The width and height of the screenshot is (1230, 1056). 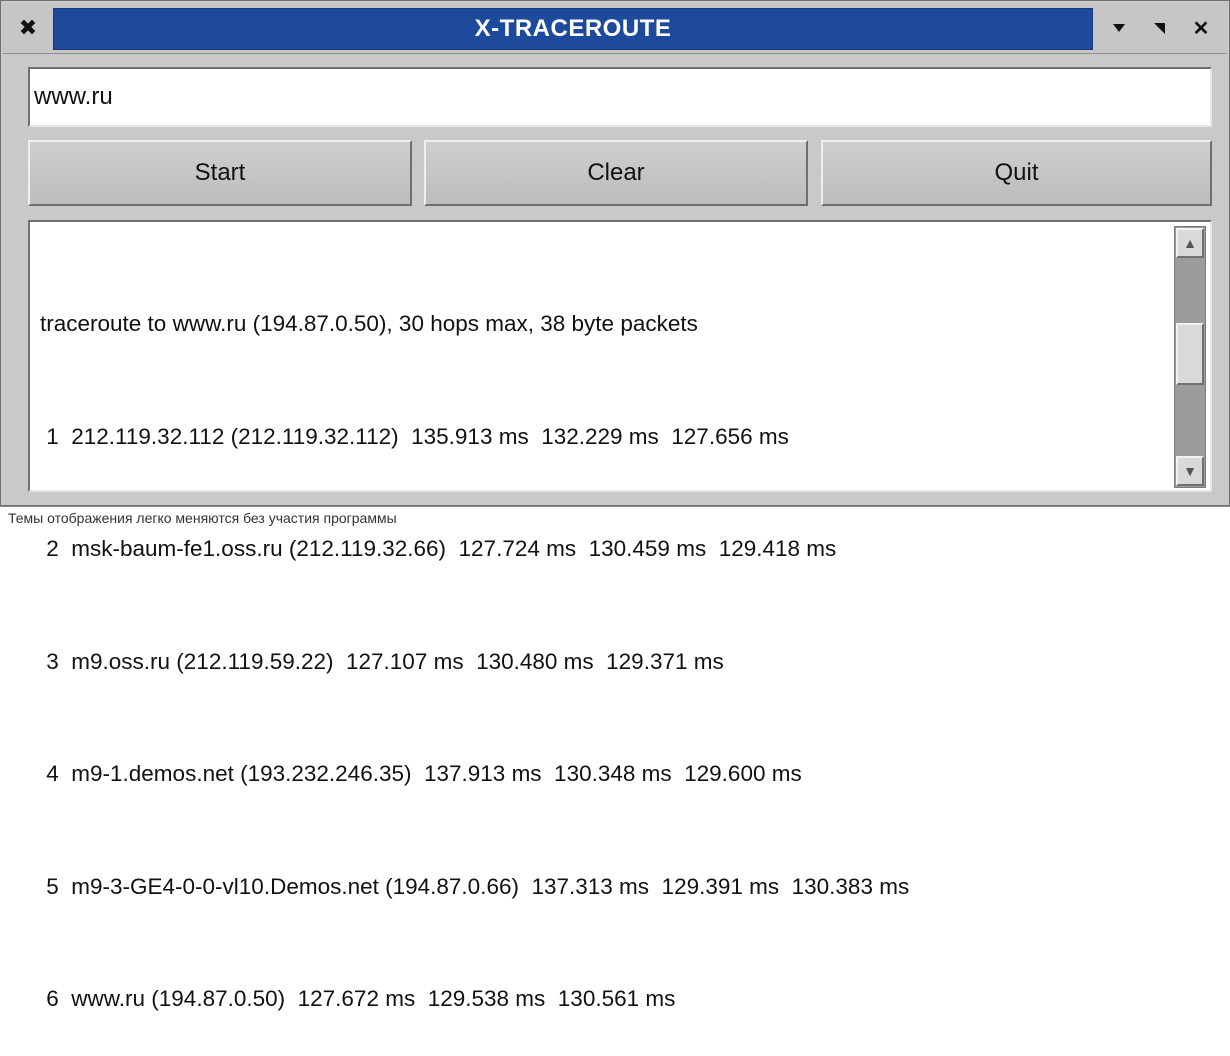 I want to click on close-icon: ✕, so click(x=1201, y=28).